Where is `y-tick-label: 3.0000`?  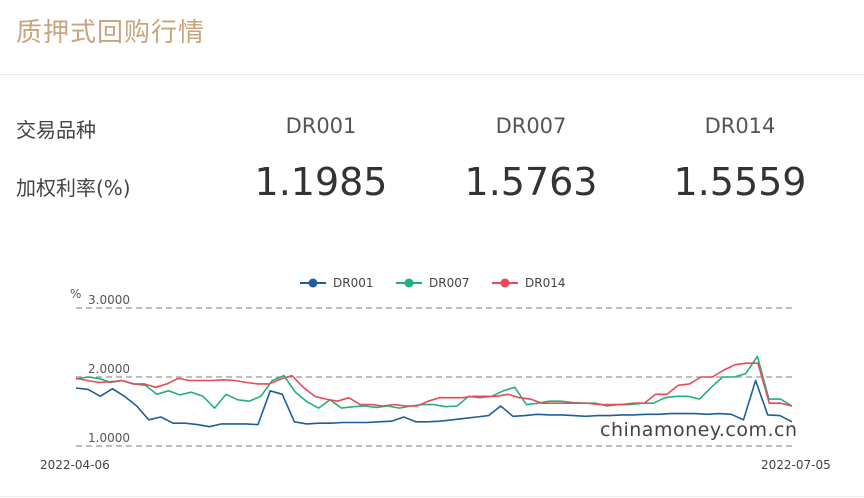 y-tick-label: 3.0000 is located at coordinates (109, 300).